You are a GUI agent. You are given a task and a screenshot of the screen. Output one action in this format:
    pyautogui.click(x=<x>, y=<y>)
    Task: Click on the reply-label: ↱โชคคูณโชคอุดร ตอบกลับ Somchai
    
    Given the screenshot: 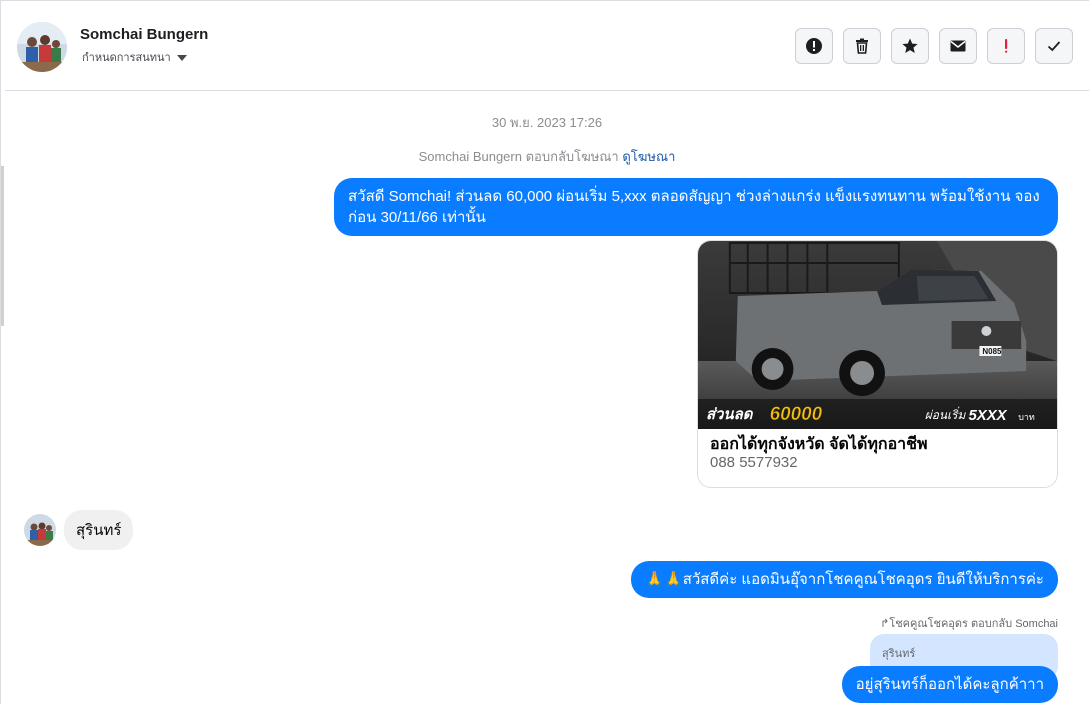 What is the action you would take?
    pyautogui.click(x=969, y=623)
    